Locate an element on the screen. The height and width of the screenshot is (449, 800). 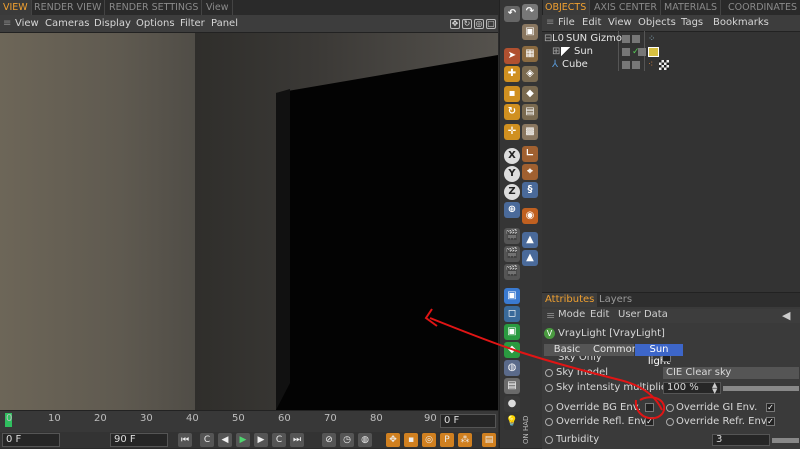
annotation-arrow-head is located at coordinates (431, 317).